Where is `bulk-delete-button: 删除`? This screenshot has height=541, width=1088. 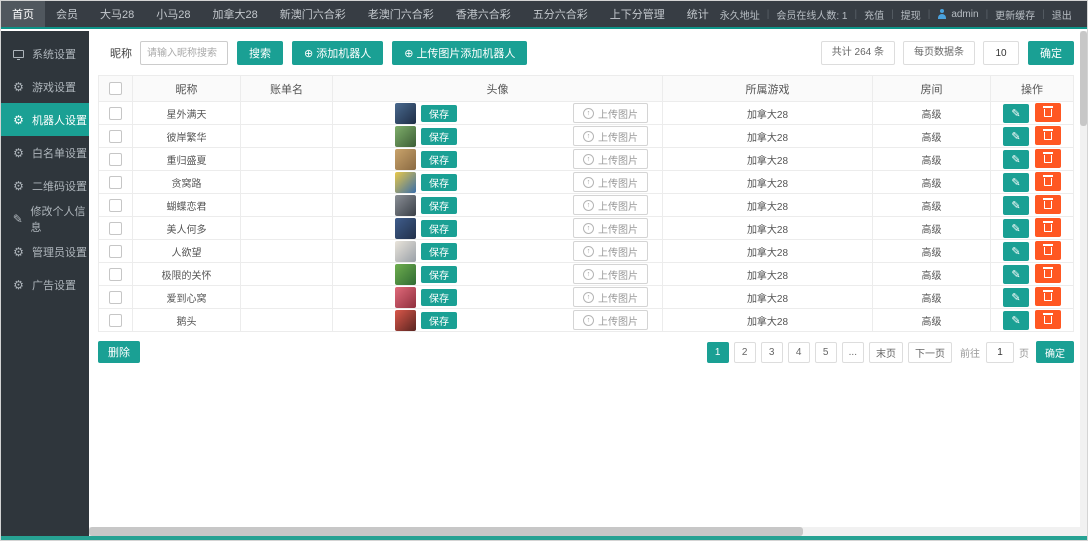
bulk-delete-button: 删除 is located at coordinates (119, 352).